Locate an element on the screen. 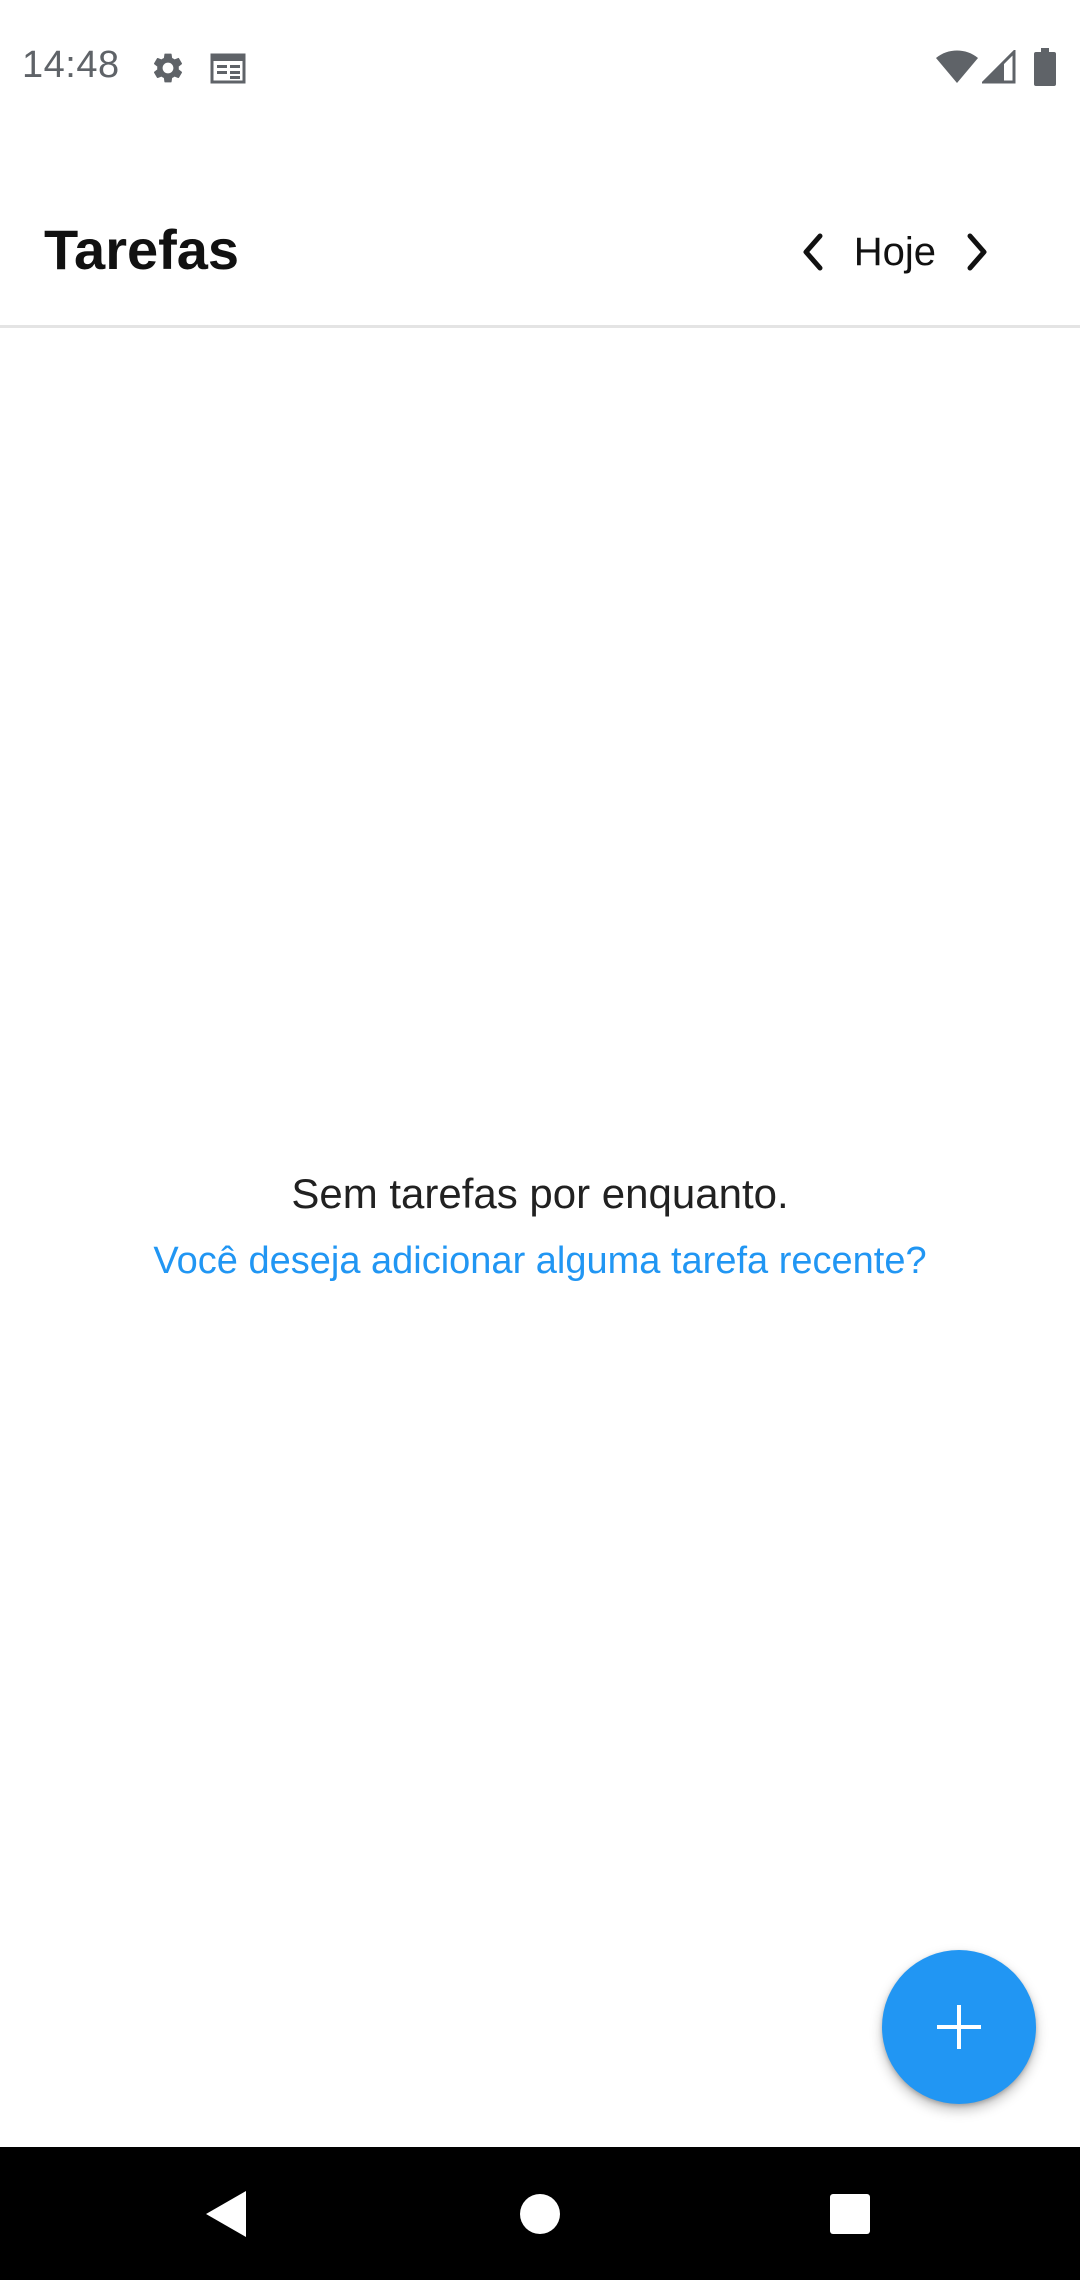 Image resolution: width=1080 pixels, height=2280 pixels. cell-signal-icon is located at coordinates (999, 67).